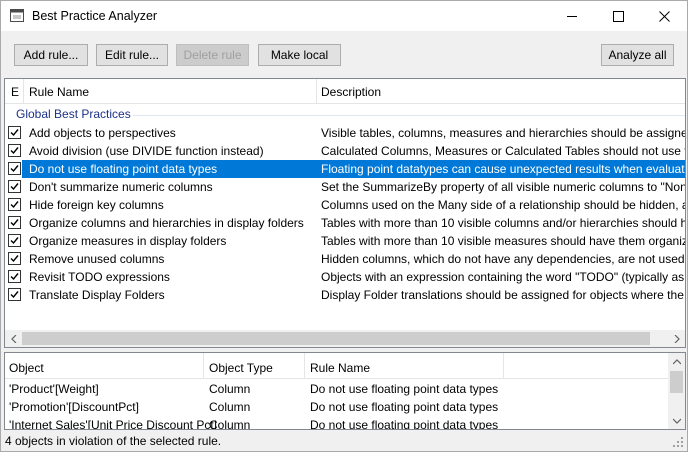  What do you see at coordinates (299, 55) in the screenshot?
I see `make-local-button: Make local` at bounding box center [299, 55].